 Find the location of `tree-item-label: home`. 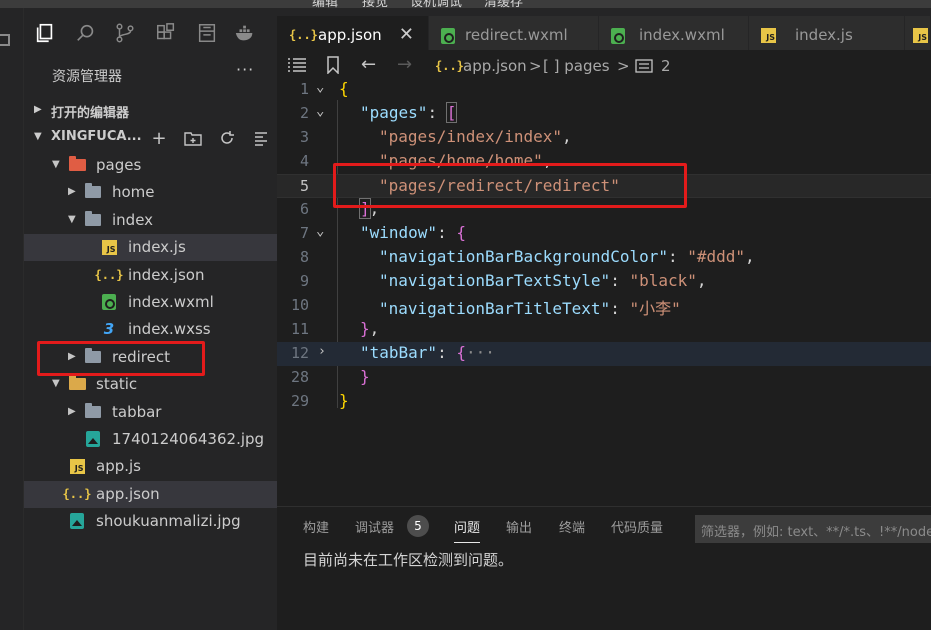

tree-item-label: home is located at coordinates (133, 192).